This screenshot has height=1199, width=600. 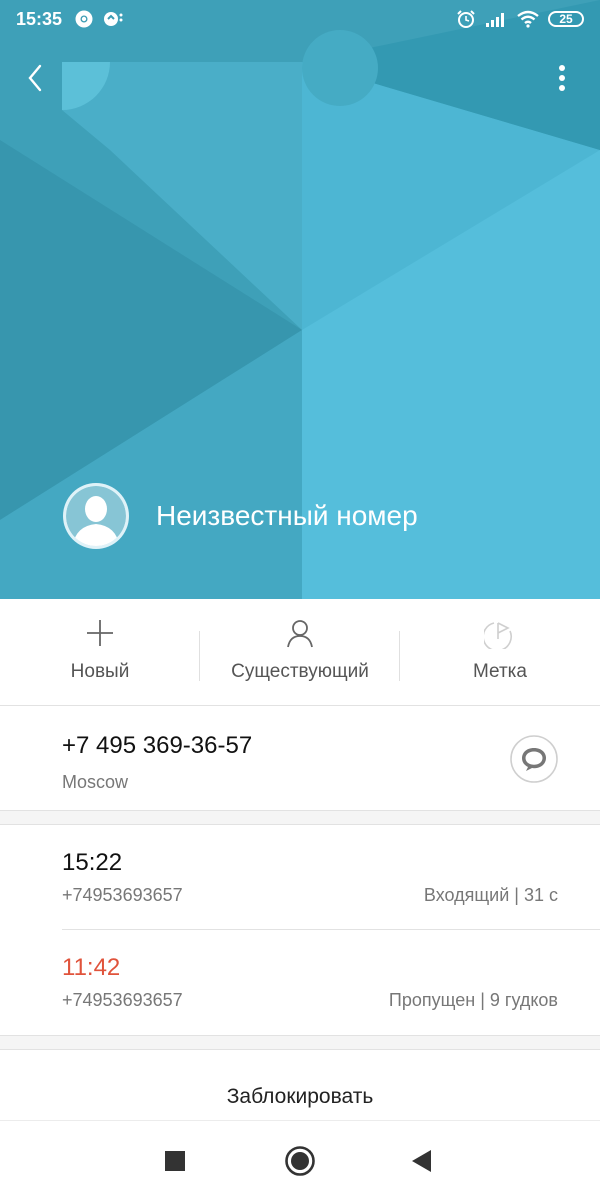 I want to click on call-log-item: 11:42 +74953693657 Пропущен | 9 гудков, so click(x=300, y=982).